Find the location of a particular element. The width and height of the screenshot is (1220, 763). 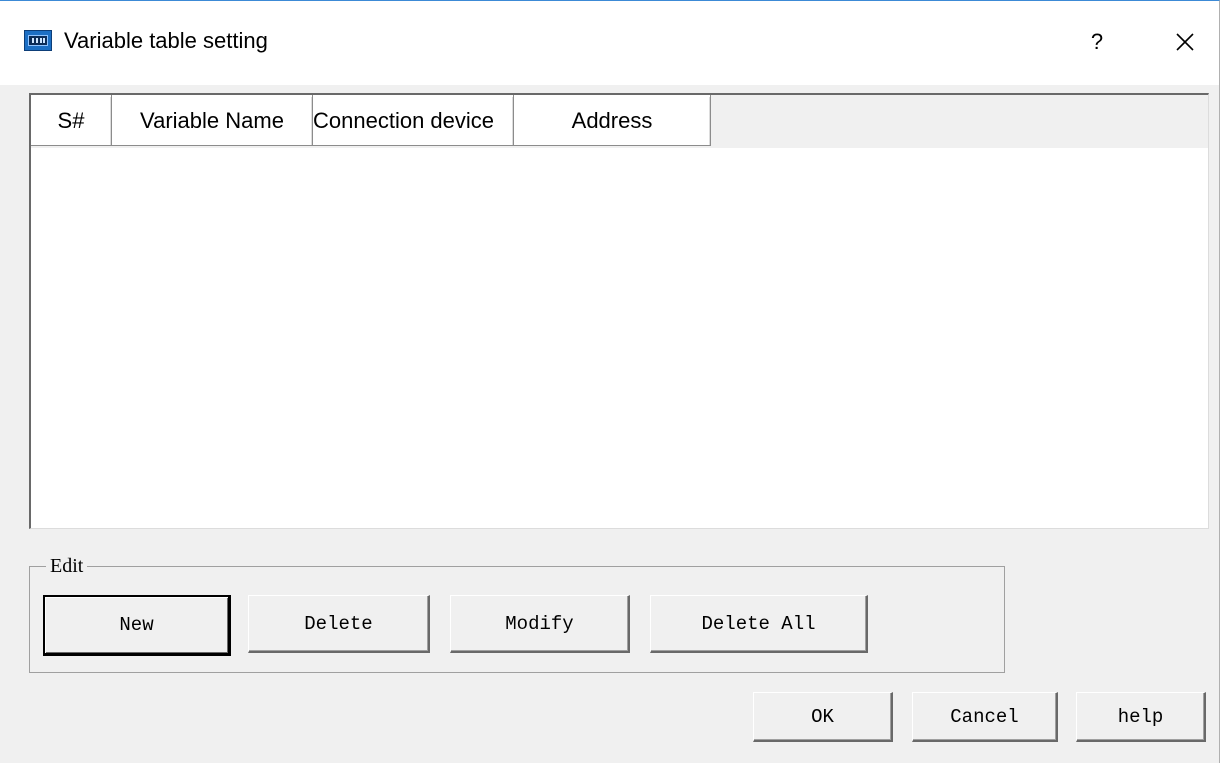

close-icon is located at coordinates (1185, 42).